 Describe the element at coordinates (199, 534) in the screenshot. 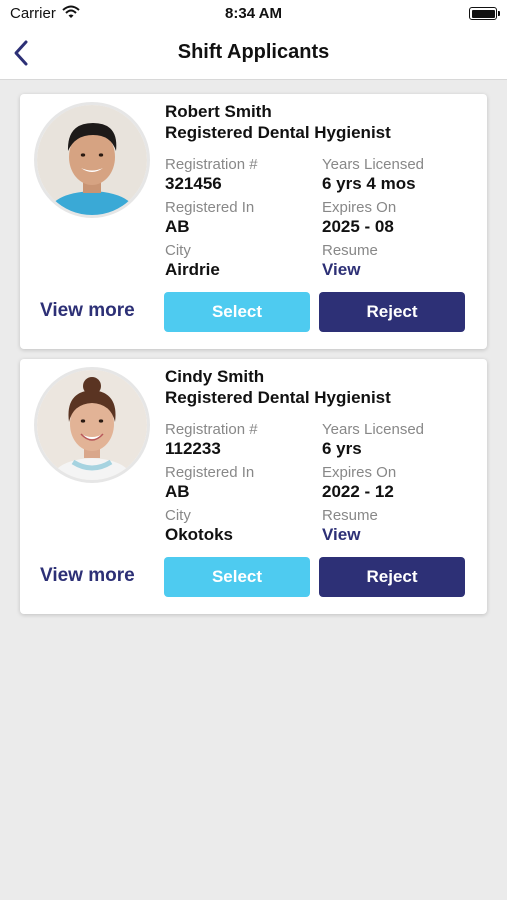

I see `city-value: Okotoks` at that location.